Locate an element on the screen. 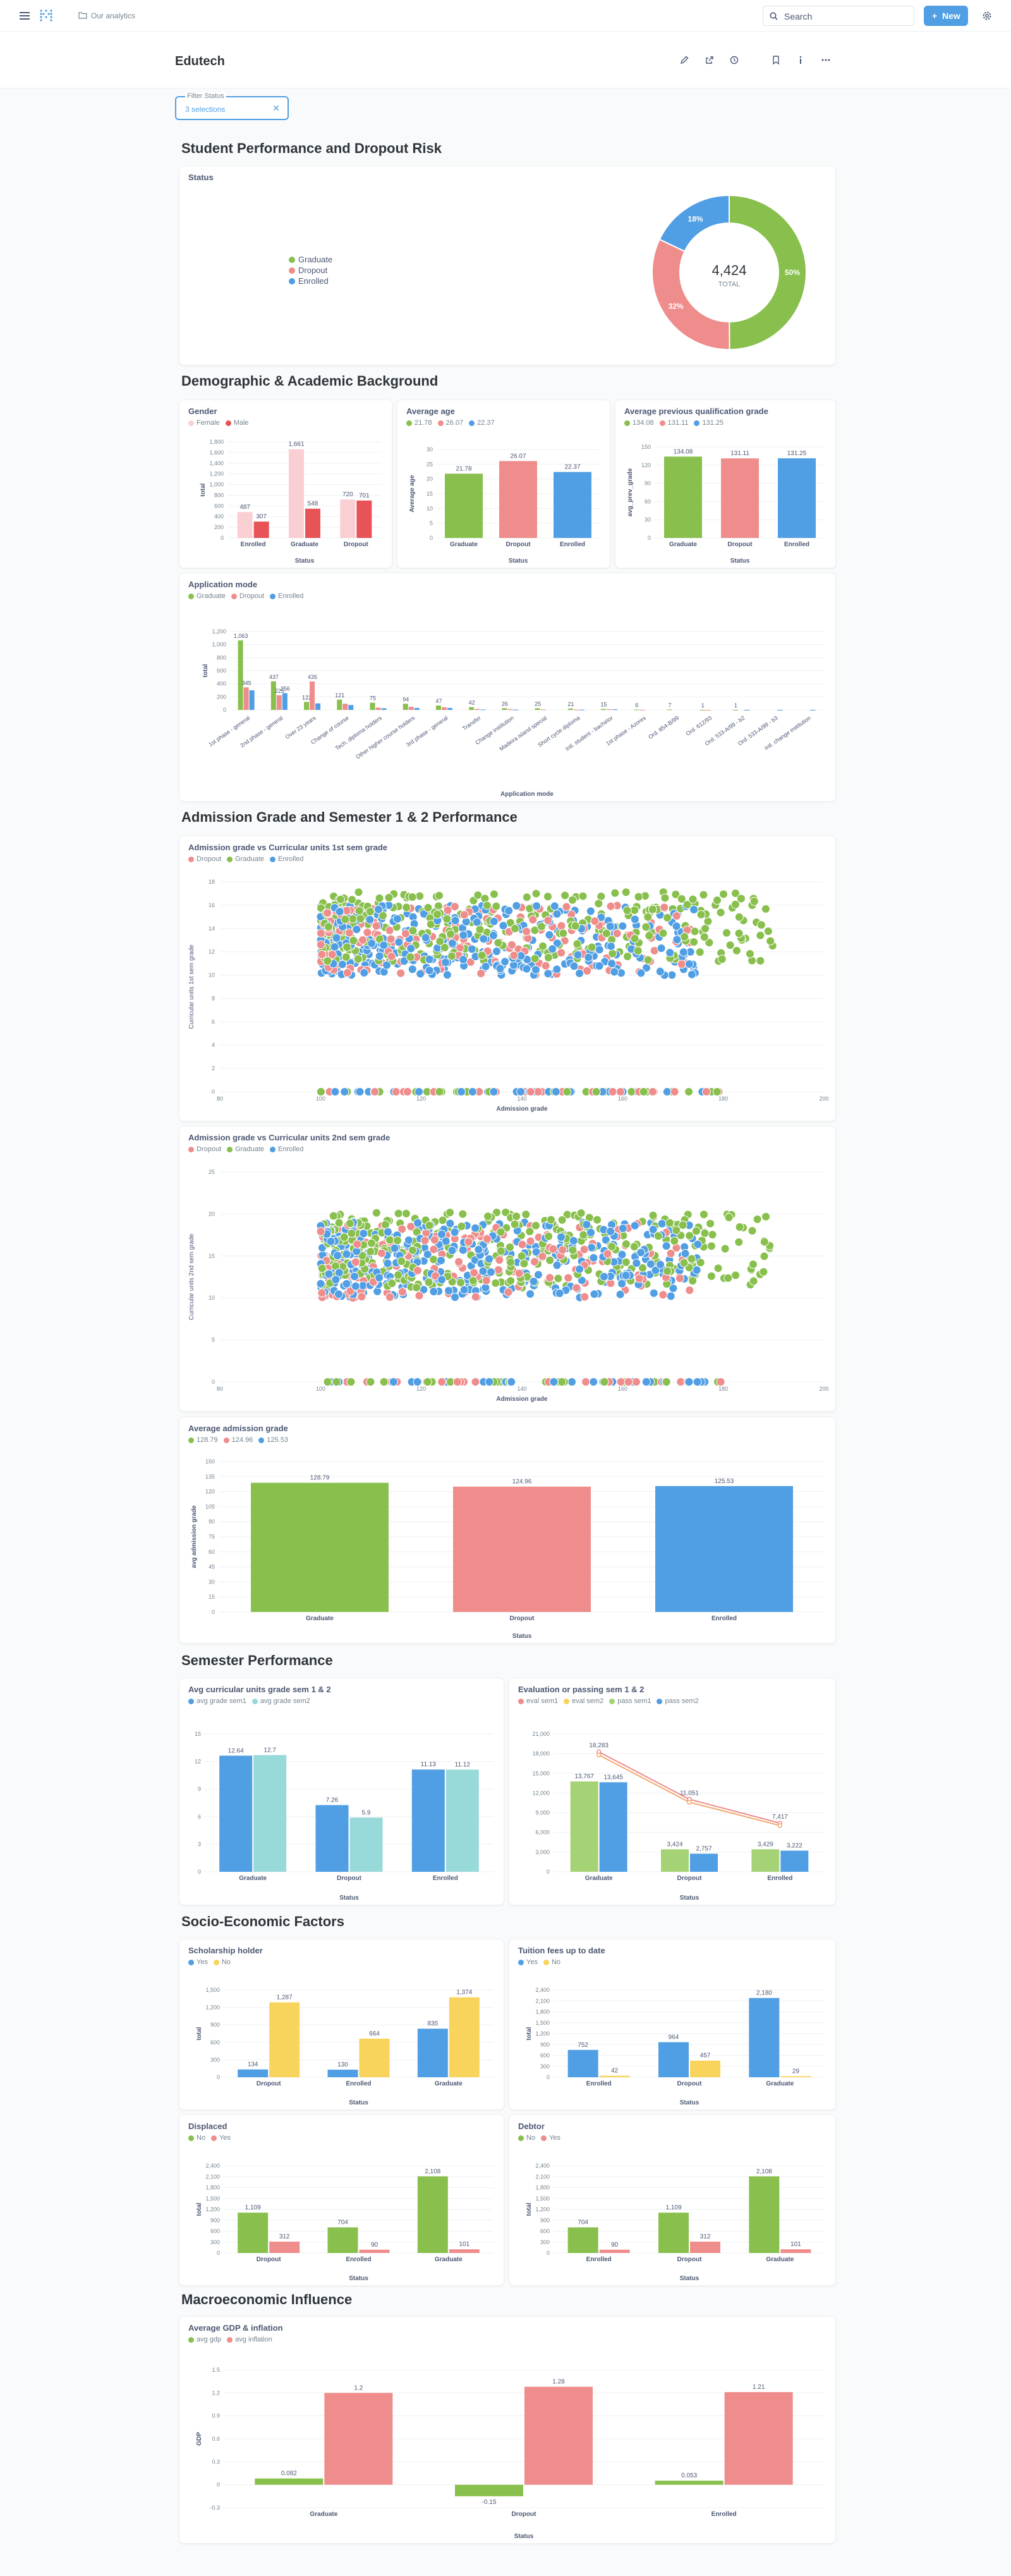 Image resolution: width=1011 pixels, height=2576 pixels. legend-item: 21.78 is located at coordinates (419, 423).